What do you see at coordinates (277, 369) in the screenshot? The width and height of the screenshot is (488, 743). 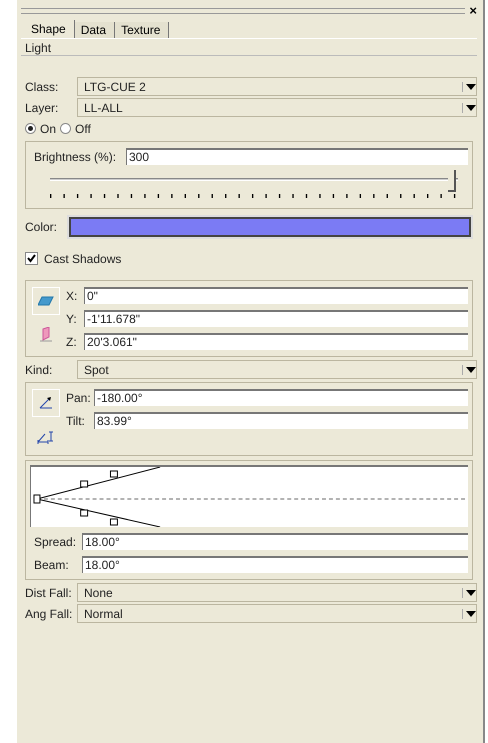 I see `dropdown: Spot` at bounding box center [277, 369].